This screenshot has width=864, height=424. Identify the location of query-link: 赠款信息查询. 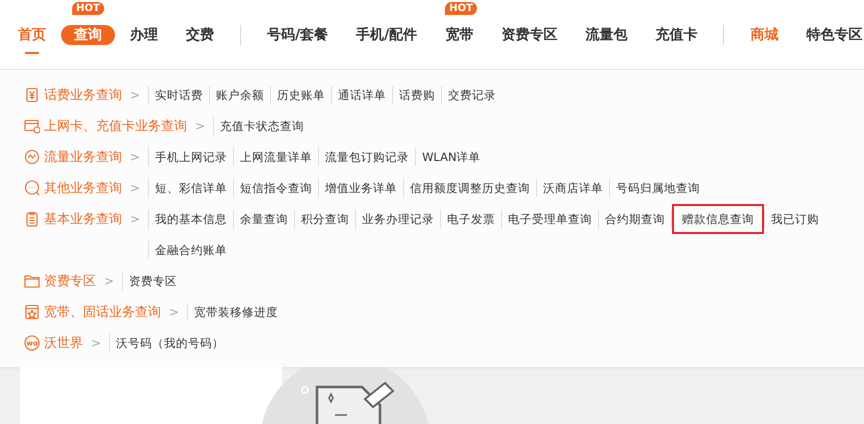
(718, 219).